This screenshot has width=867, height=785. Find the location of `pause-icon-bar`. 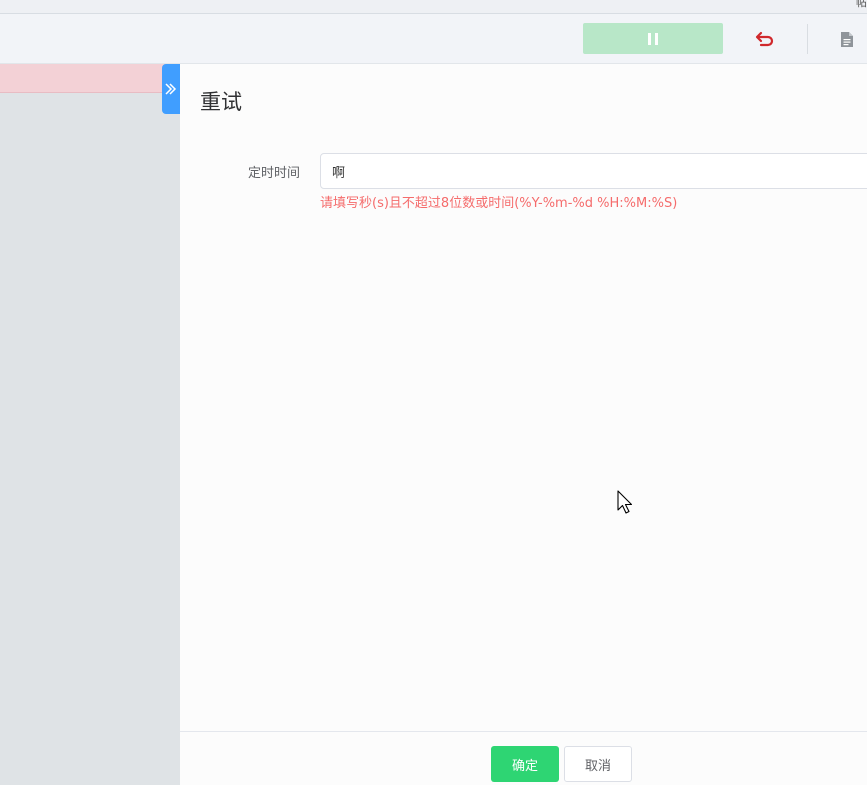

pause-icon-bar is located at coordinates (656, 38).